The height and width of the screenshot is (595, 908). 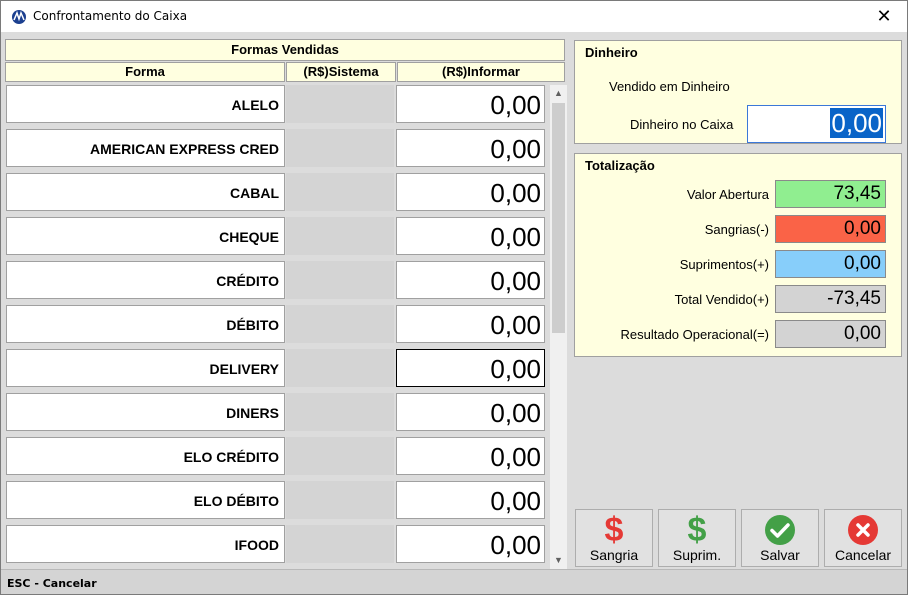 I want to click on sangria-button-label: Sangria, so click(x=614, y=555).